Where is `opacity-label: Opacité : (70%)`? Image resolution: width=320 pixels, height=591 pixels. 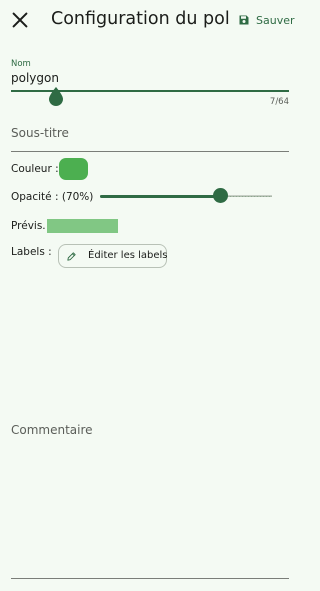 opacity-label: Opacité : (70%) is located at coordinates (52, 197).